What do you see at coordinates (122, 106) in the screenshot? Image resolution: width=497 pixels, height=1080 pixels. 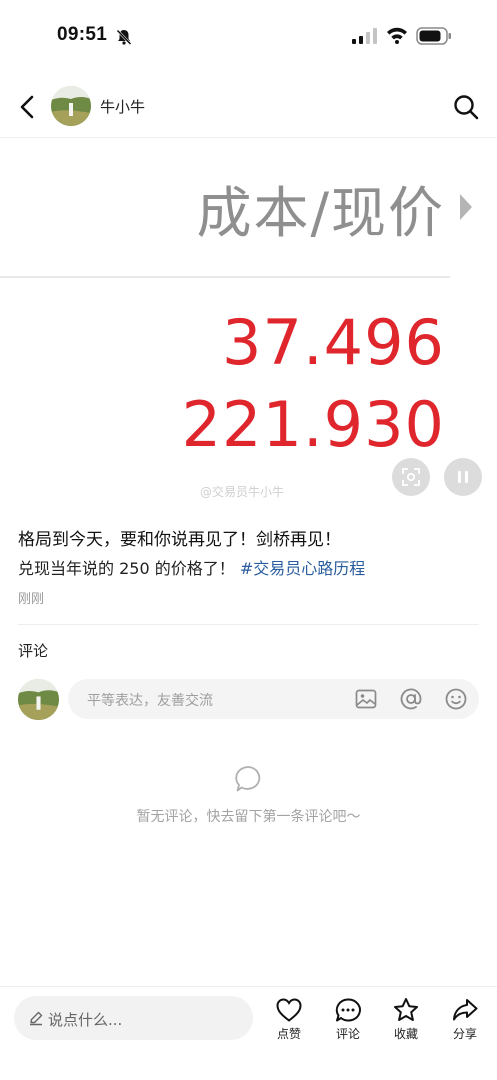 I see `author-name: 牛小牛` at bounding box center [122, 106].